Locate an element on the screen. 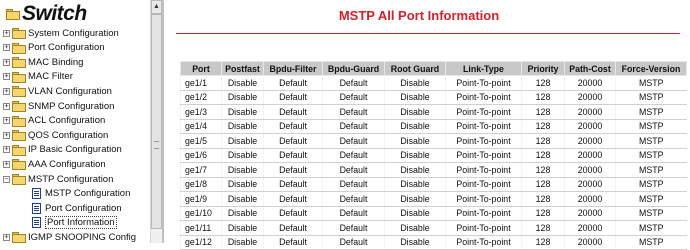  tree-item-mac-binding: + MAC Binding is located at coordinates (43, 62).